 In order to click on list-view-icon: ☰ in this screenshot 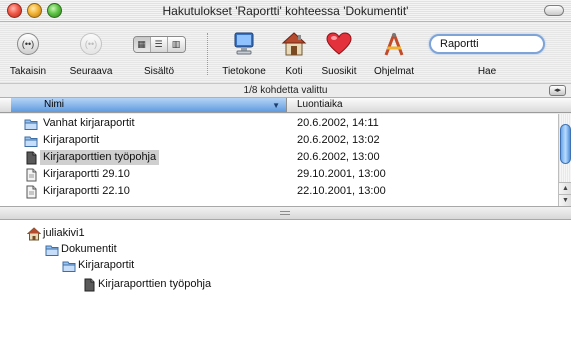, I will do `click(159, 44)`.